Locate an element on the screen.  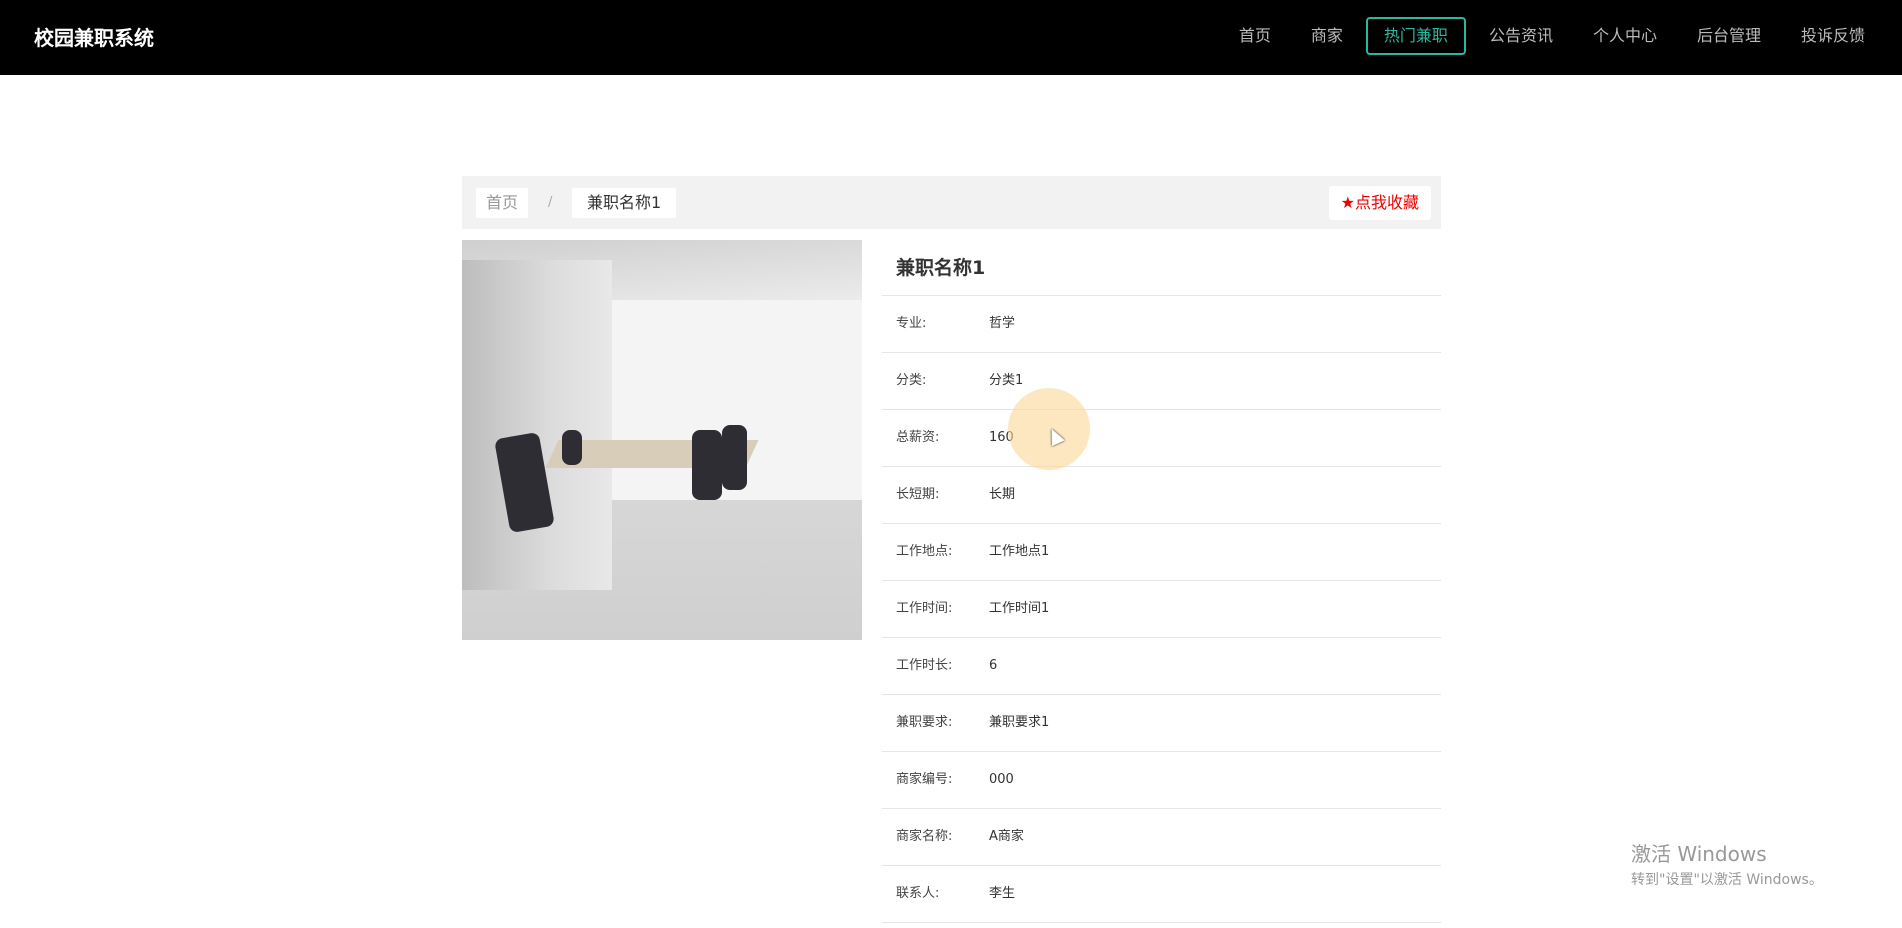
favorite-label: 点我收藏 is located at coordinates (1386, 202).